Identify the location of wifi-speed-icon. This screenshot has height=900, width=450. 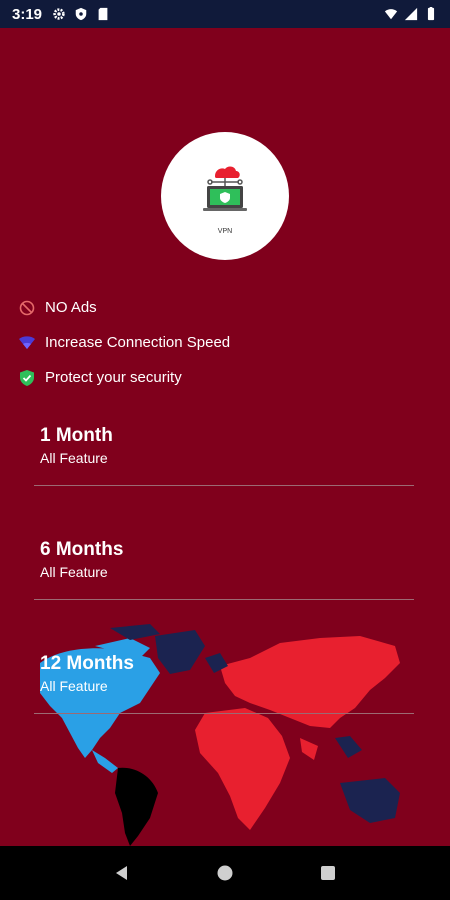
(27, 343).